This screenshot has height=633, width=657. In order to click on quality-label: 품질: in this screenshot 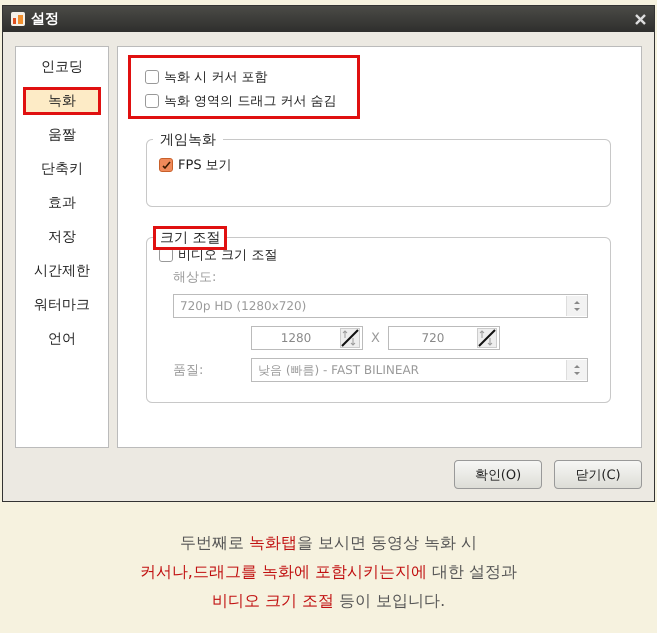, I will do `click(188, 370)`.